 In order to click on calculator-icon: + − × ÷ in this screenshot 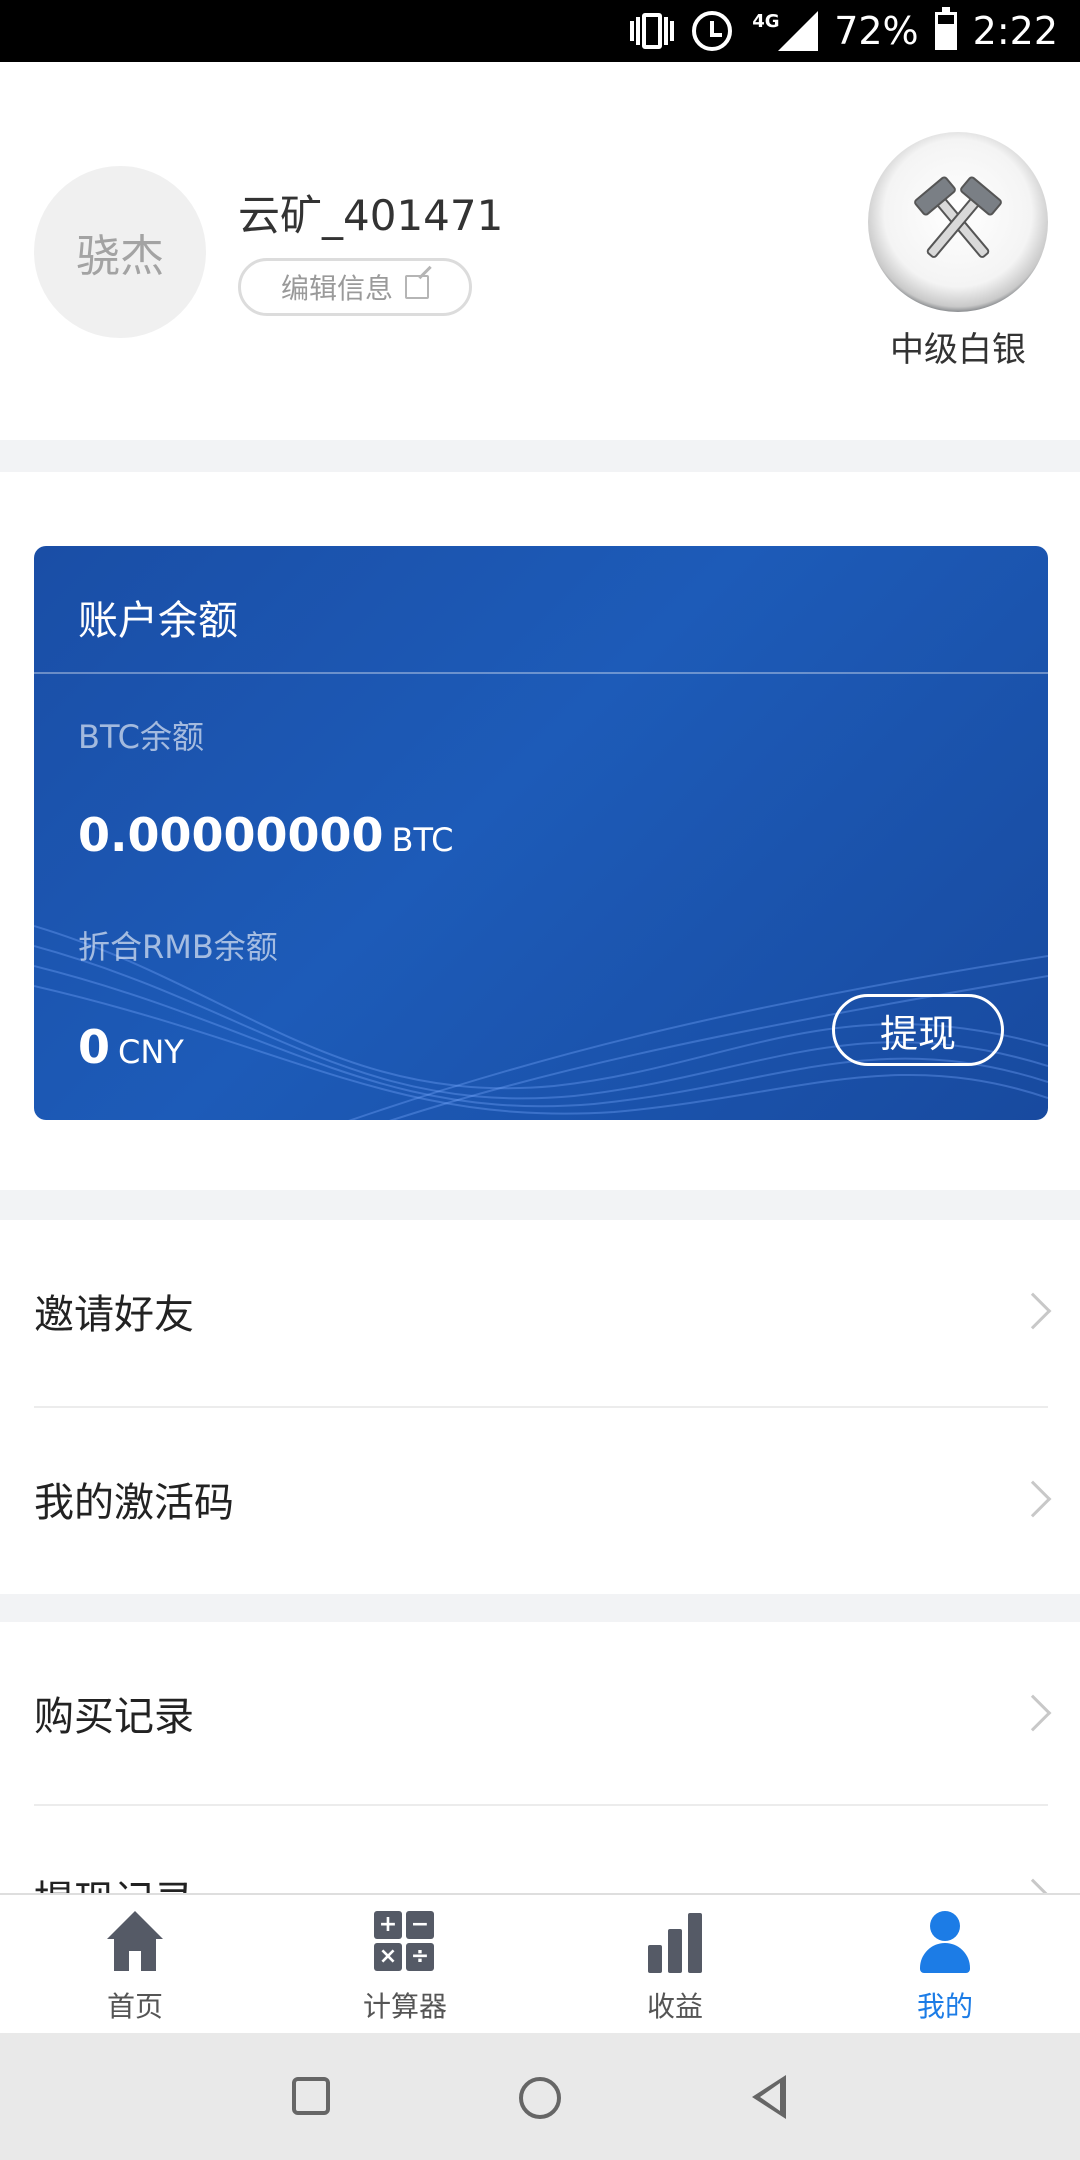, I will do `click(405, 1942)`.